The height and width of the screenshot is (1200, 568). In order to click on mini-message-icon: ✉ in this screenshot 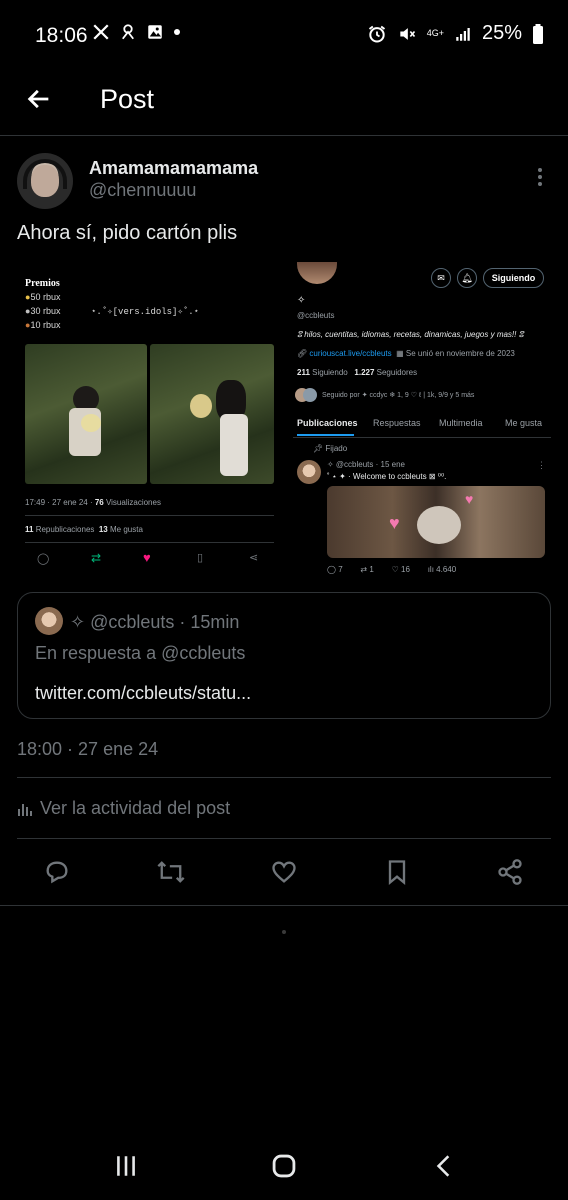, I will do `click(441, 278)`.